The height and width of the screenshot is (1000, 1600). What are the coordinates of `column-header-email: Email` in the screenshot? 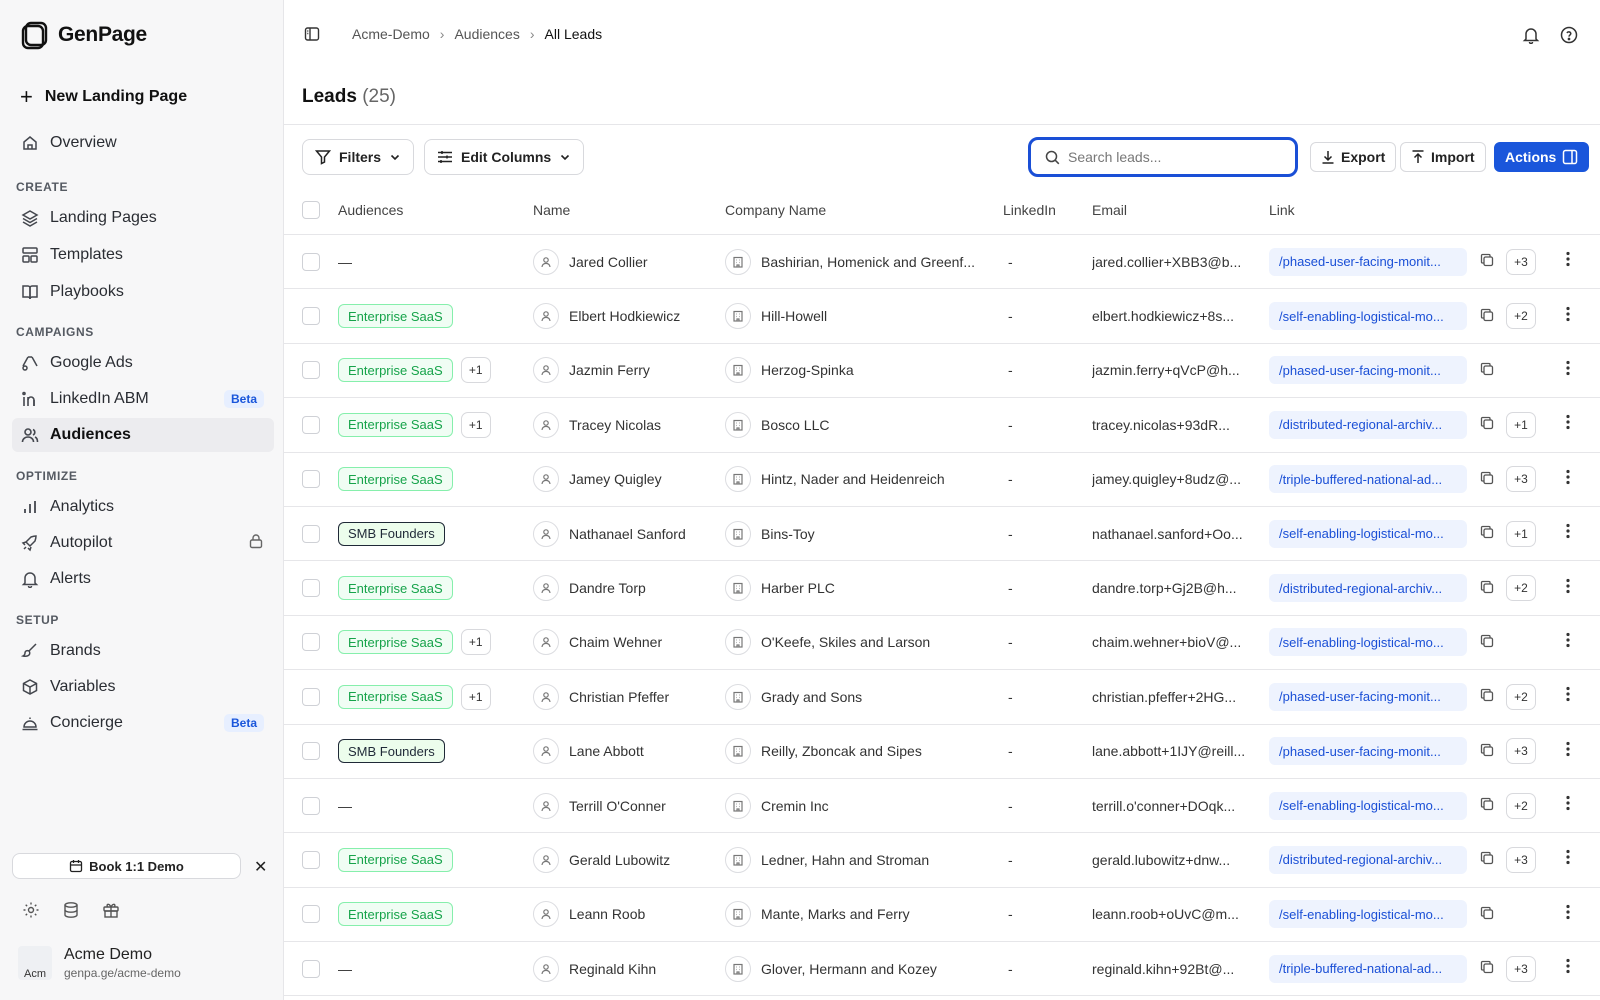 It's located at (1109, 209).